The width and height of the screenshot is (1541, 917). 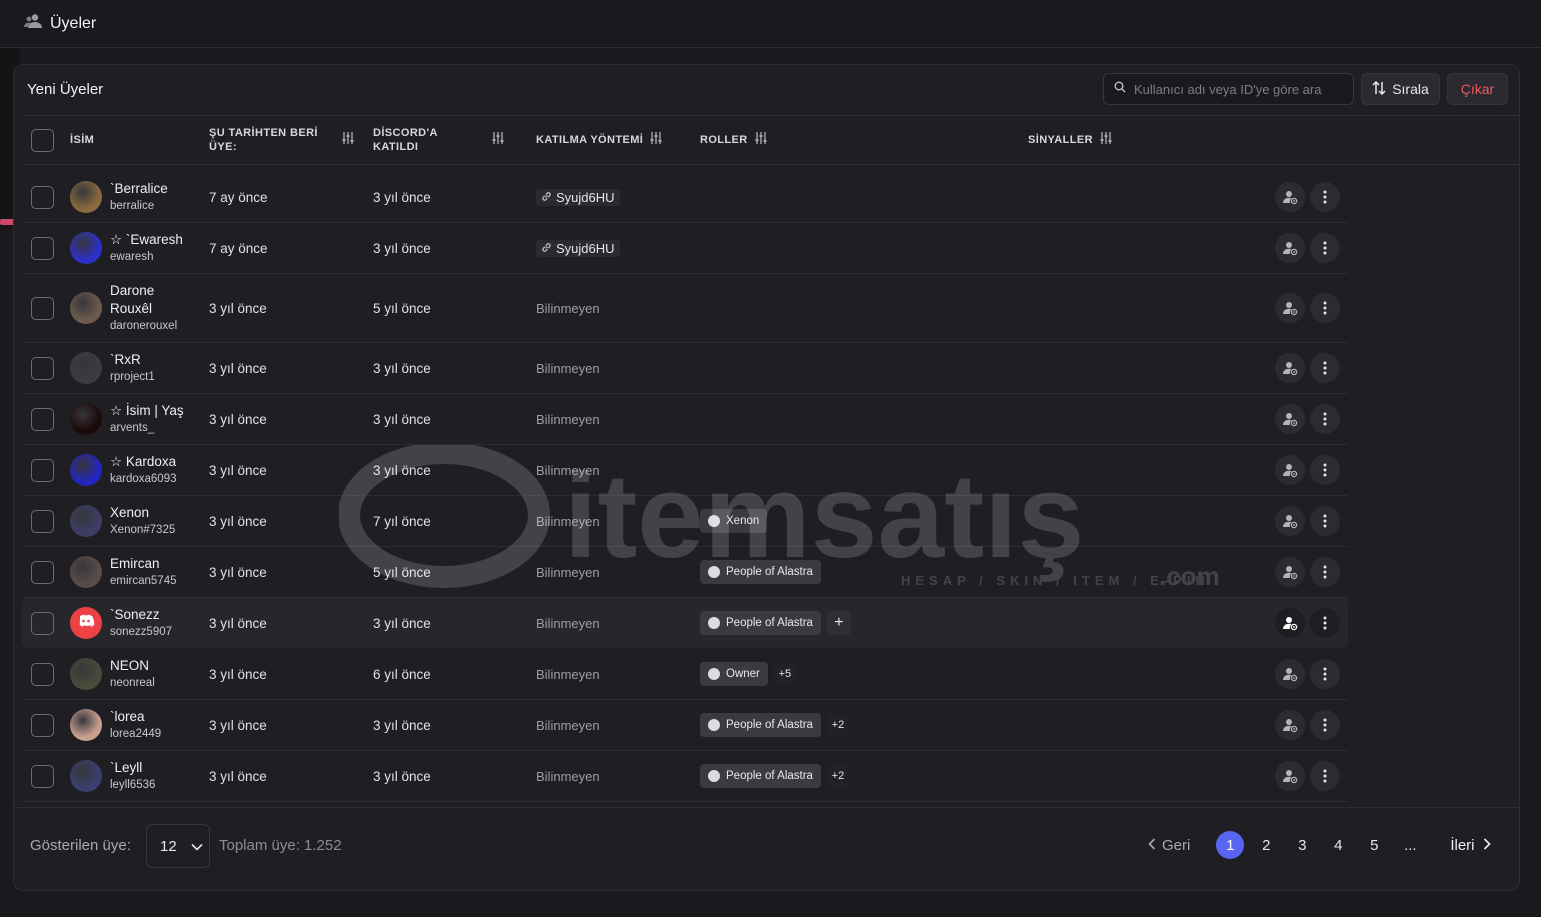 I want to click on member-display-name: `Sonezz, so click(x=135, y=615).